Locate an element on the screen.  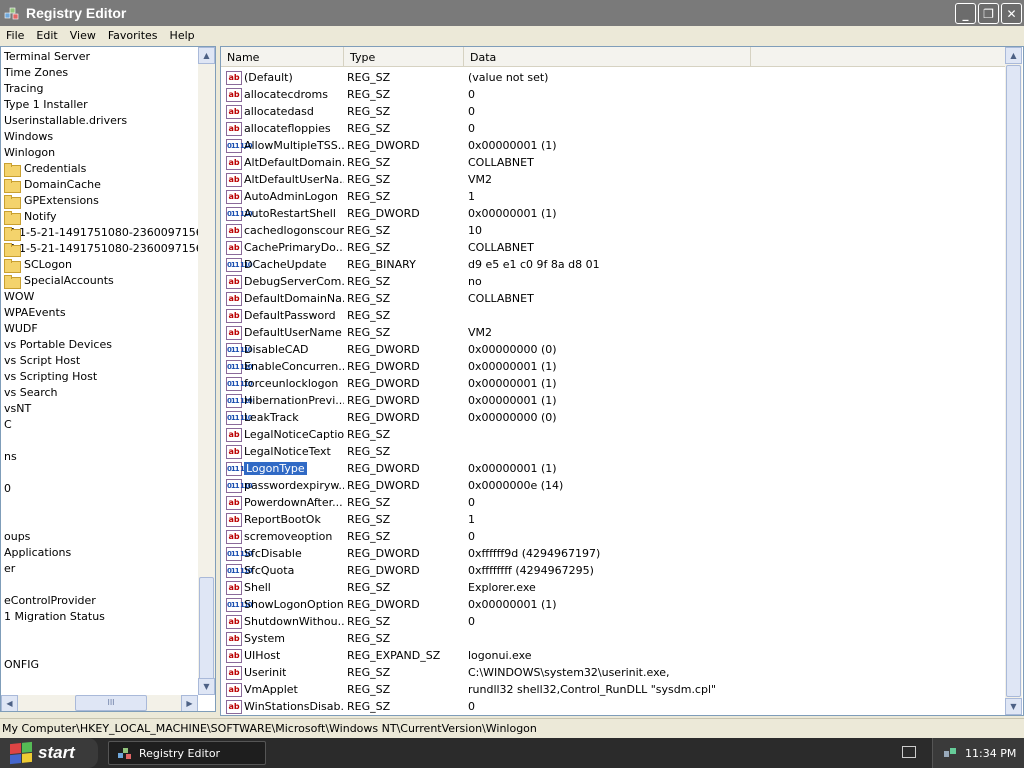
table-row: ab DefaultUserName REG_SZ VM2 is located at coordinates (613, 332).